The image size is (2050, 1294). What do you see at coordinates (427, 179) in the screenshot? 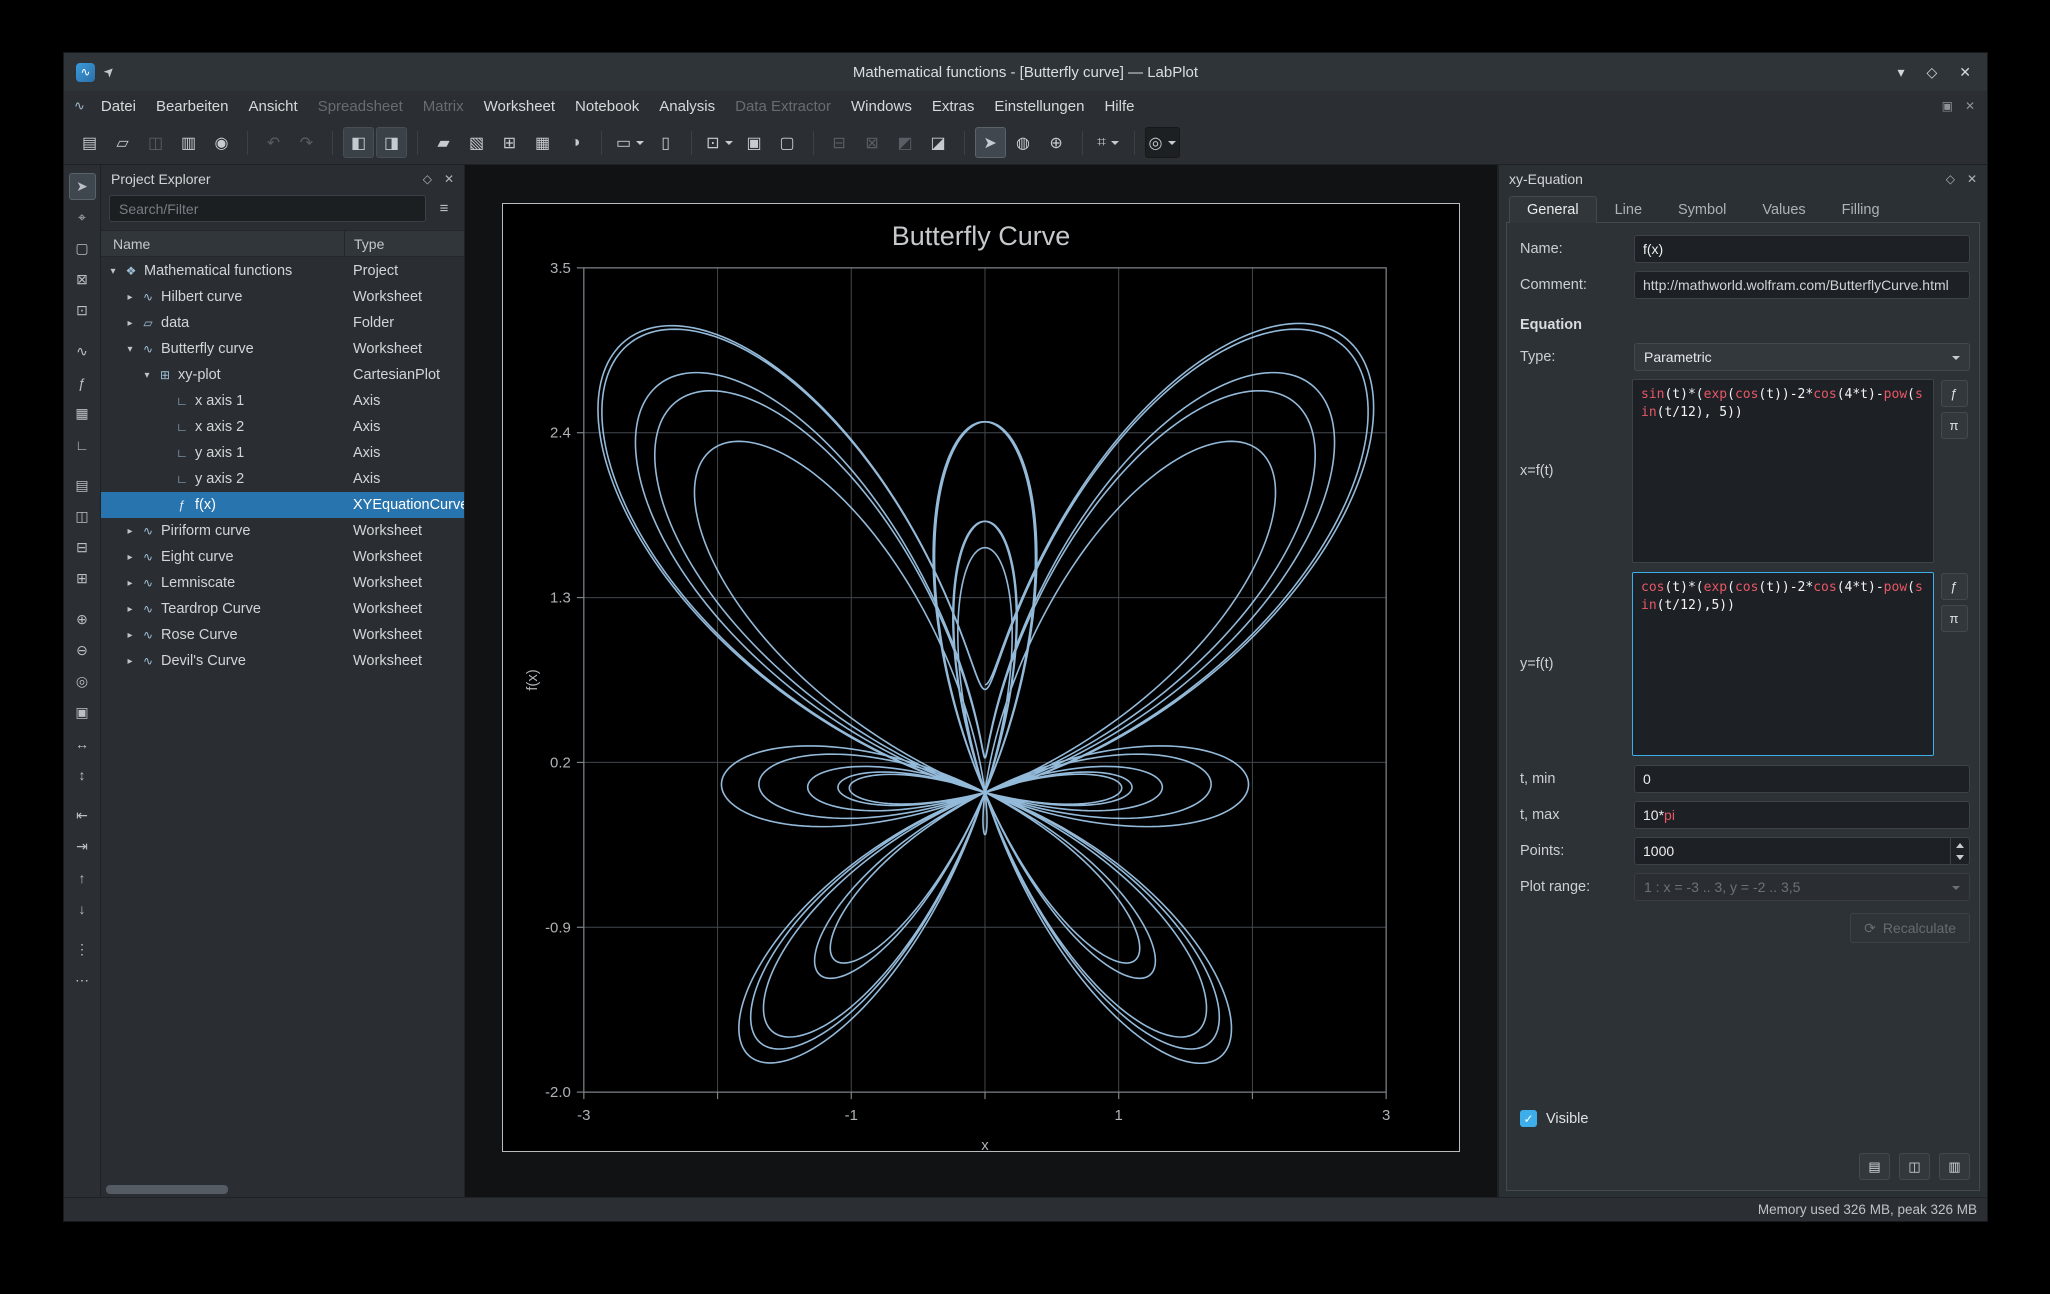
I see `float-panel-icon: ◇` at bounding box center [427, 179].